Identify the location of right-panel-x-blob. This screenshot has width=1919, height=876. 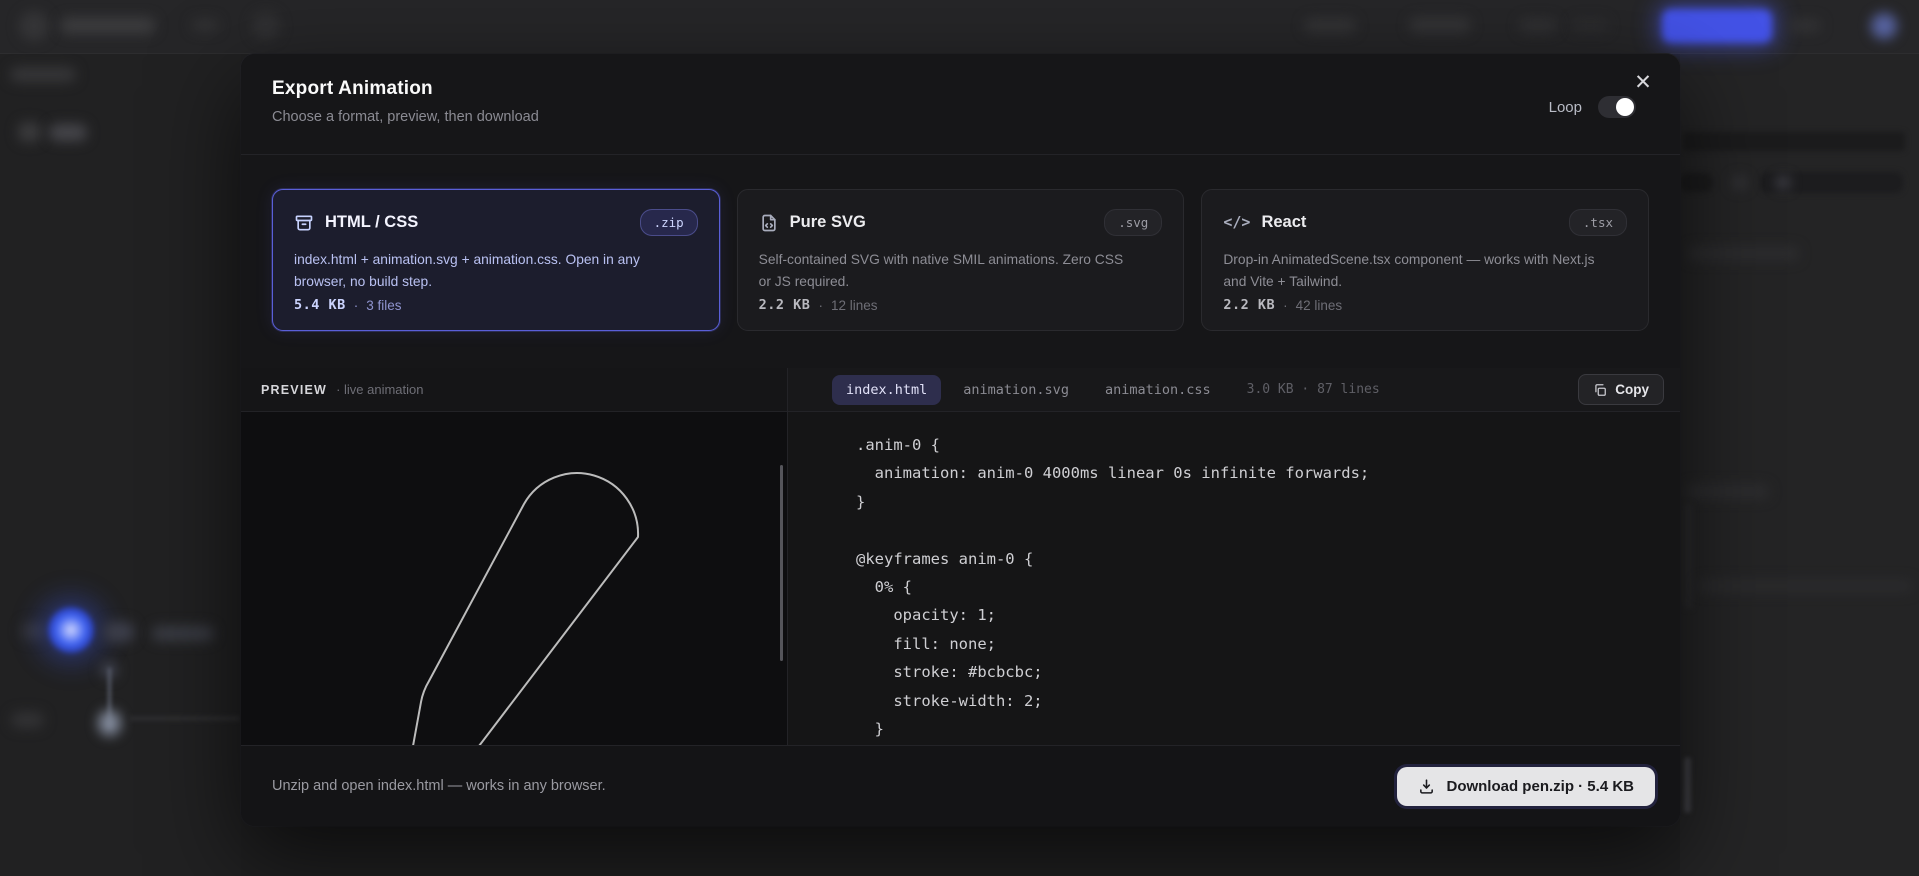
(1739, 182).